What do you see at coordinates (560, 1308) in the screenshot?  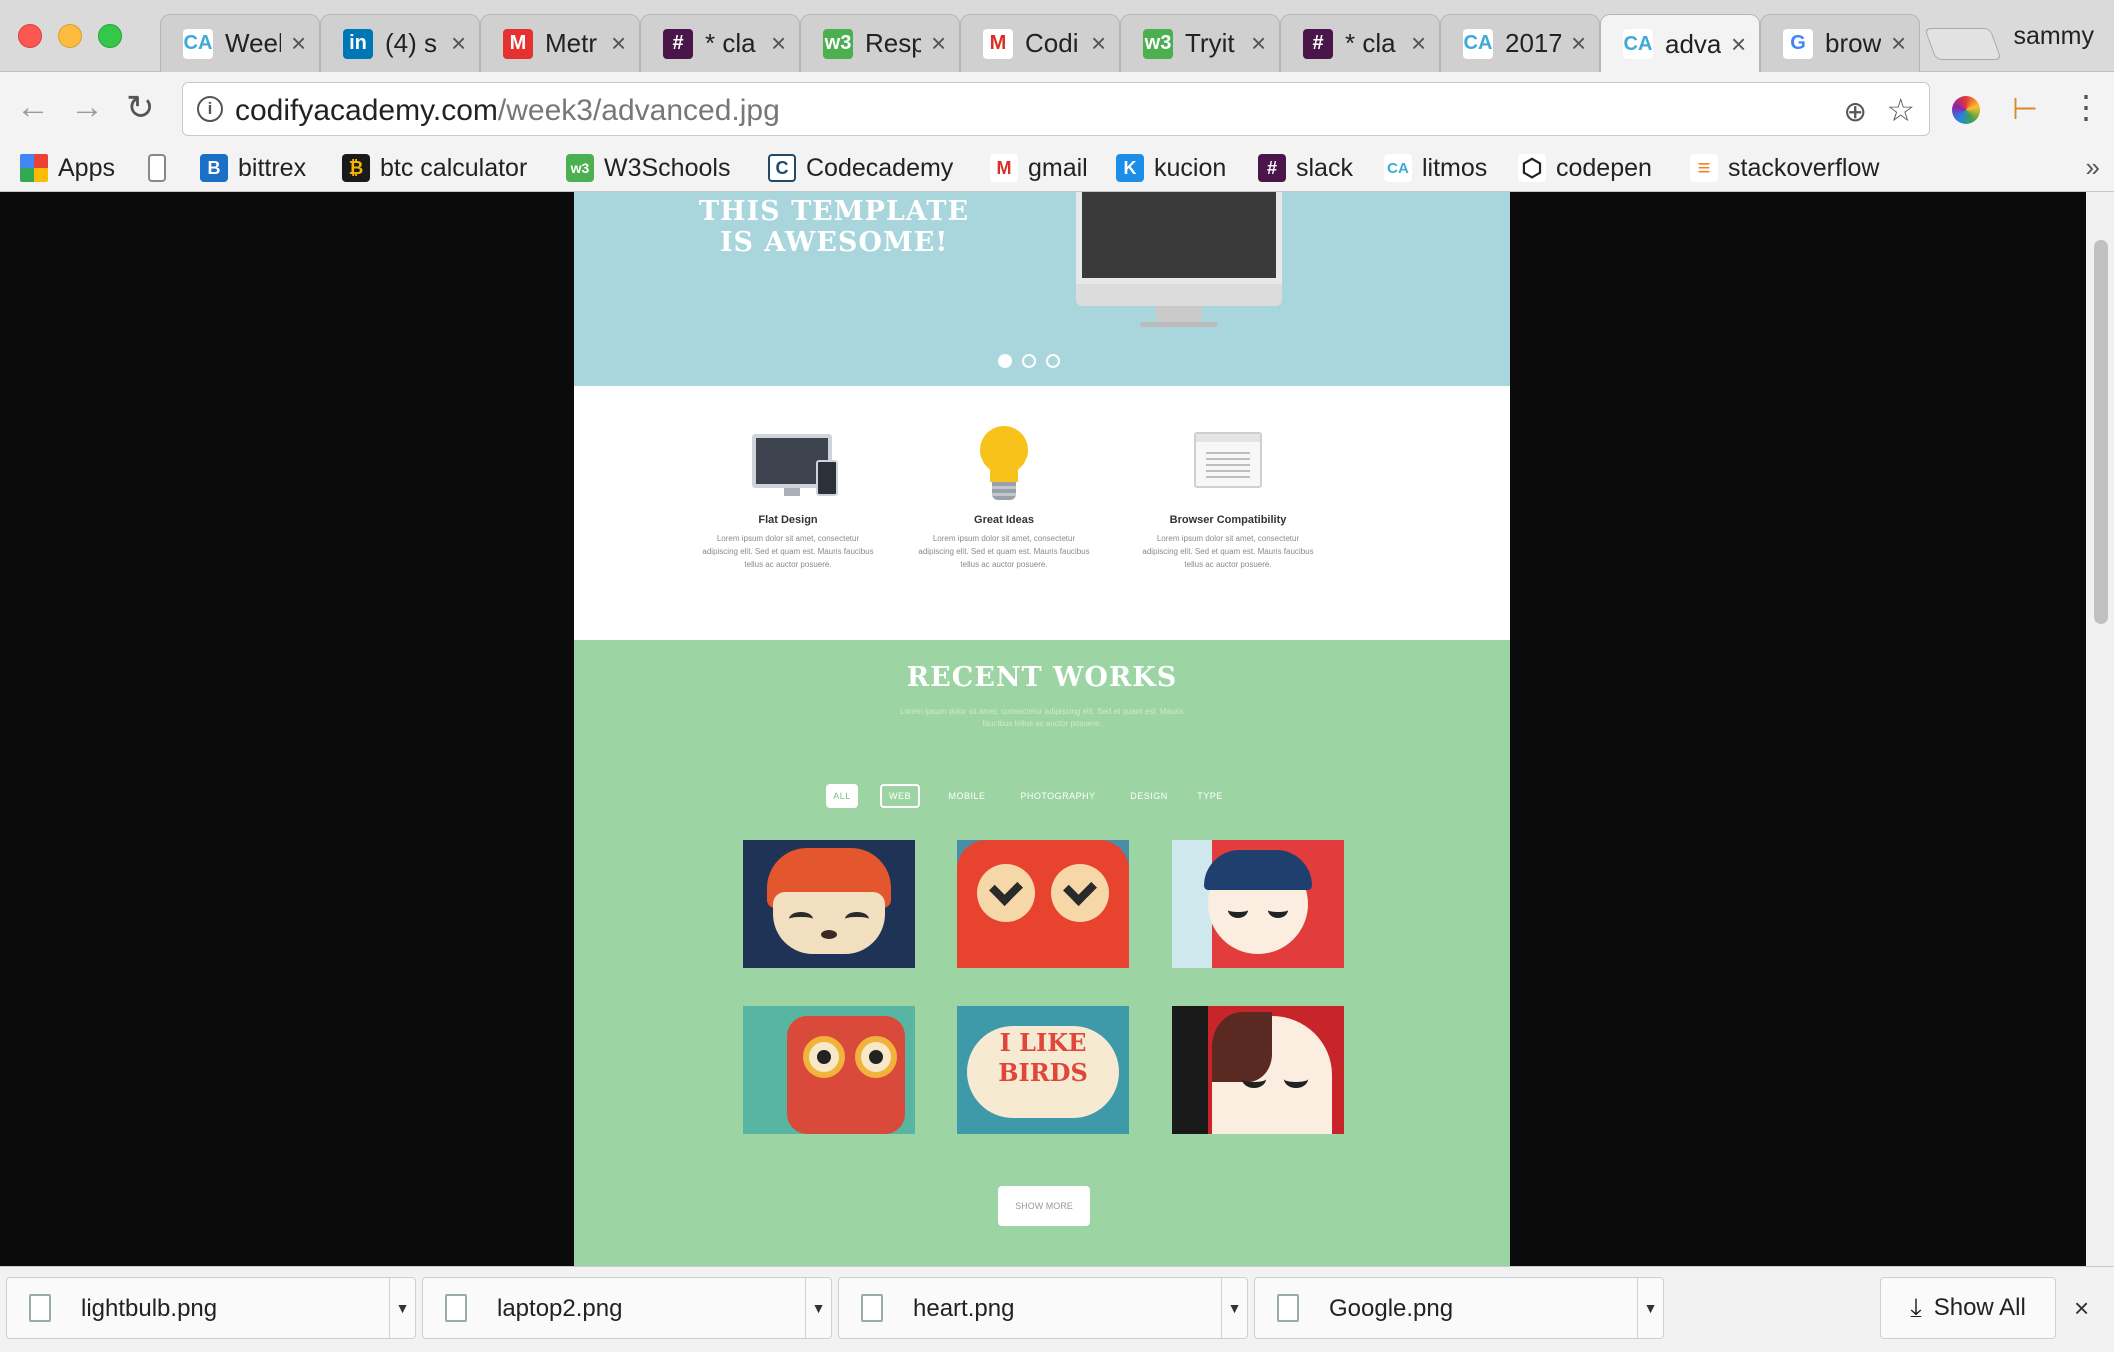 I see `download-filename: laptop2.png` at bounding box center [560, 1308].